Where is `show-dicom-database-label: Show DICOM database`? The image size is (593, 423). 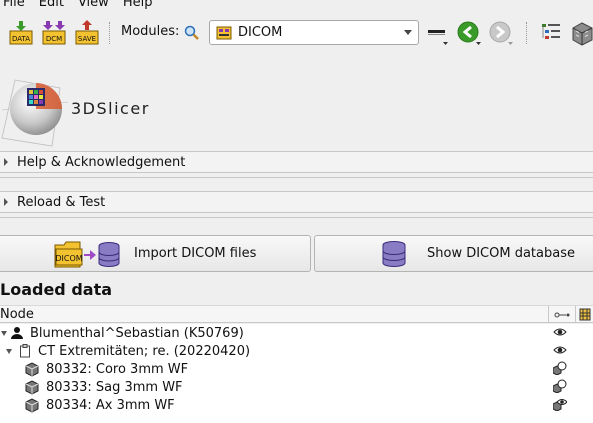 show-dicom-database-label: Show DICOM database is located at coordinates (501, 253).